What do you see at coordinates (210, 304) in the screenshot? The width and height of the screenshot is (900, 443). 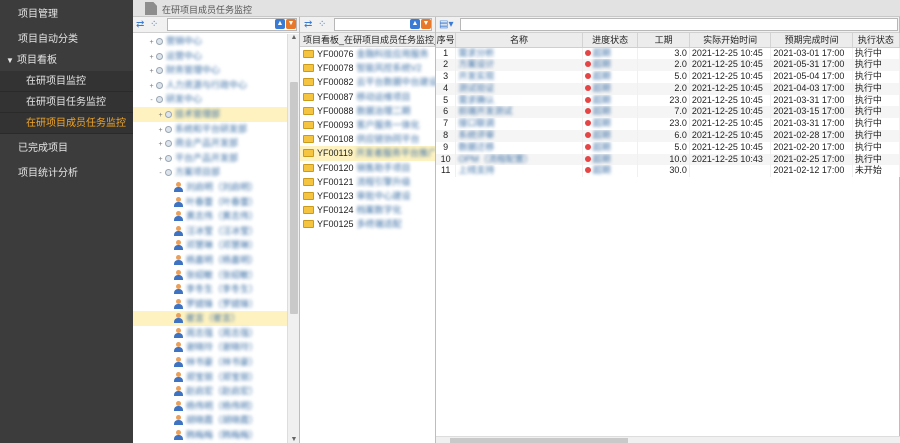 I see `tree-node: 罗婧锋（罗婧锋）` at bounding box center [210, 304].